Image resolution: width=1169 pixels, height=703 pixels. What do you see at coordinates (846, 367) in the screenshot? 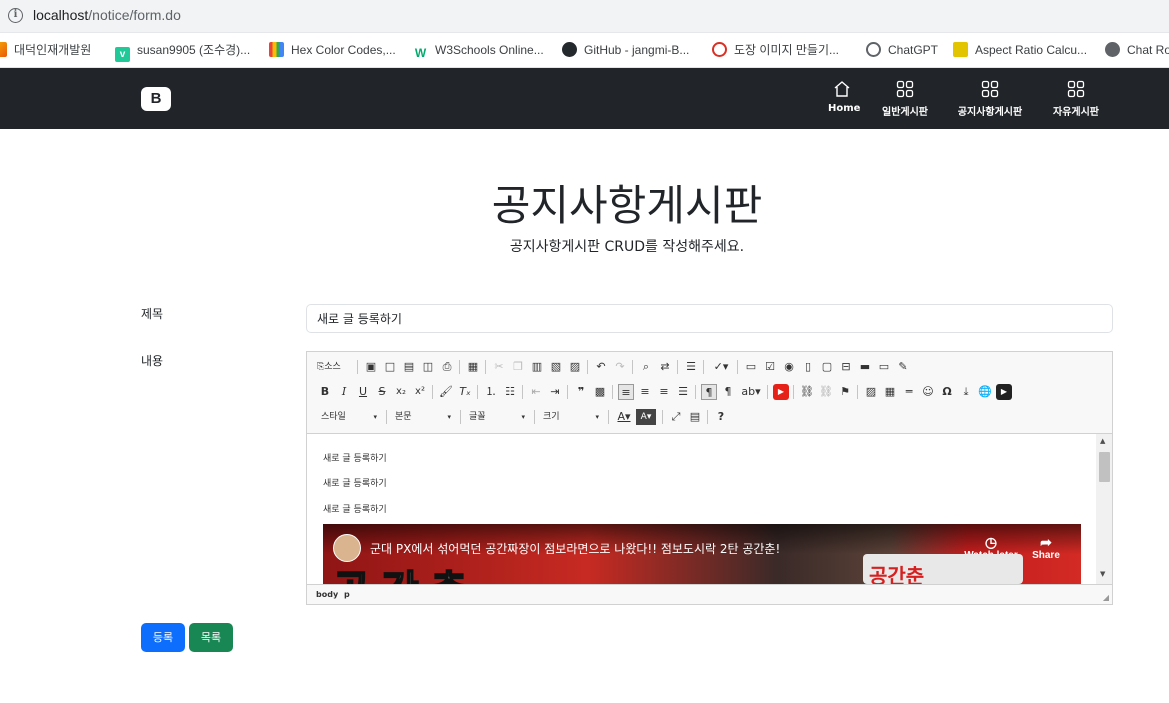
I see `select-icon: ⊟` at bounding box center [846, 367].